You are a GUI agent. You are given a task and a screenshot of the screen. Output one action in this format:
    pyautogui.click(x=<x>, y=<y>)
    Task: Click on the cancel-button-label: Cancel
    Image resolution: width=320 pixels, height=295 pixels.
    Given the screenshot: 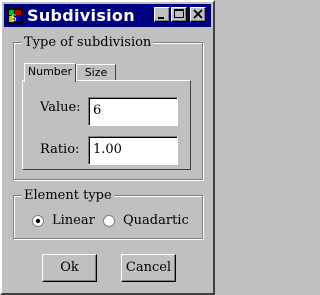 What is the action you would take?
    pyautogui.click(x=148, y=267)
    